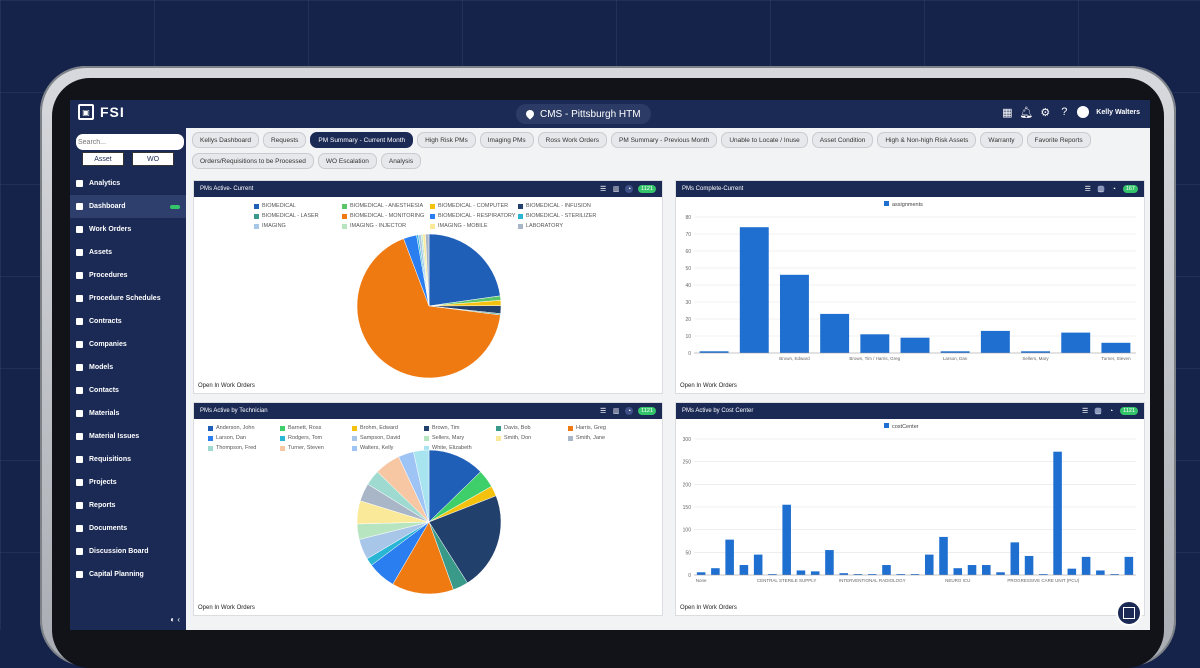 This screenshot has width=1200, height=668. Describe the element at coordinates (128, 229) in the screenshot. I see `sidebar-item-work-orders: Work Orders` at that location.